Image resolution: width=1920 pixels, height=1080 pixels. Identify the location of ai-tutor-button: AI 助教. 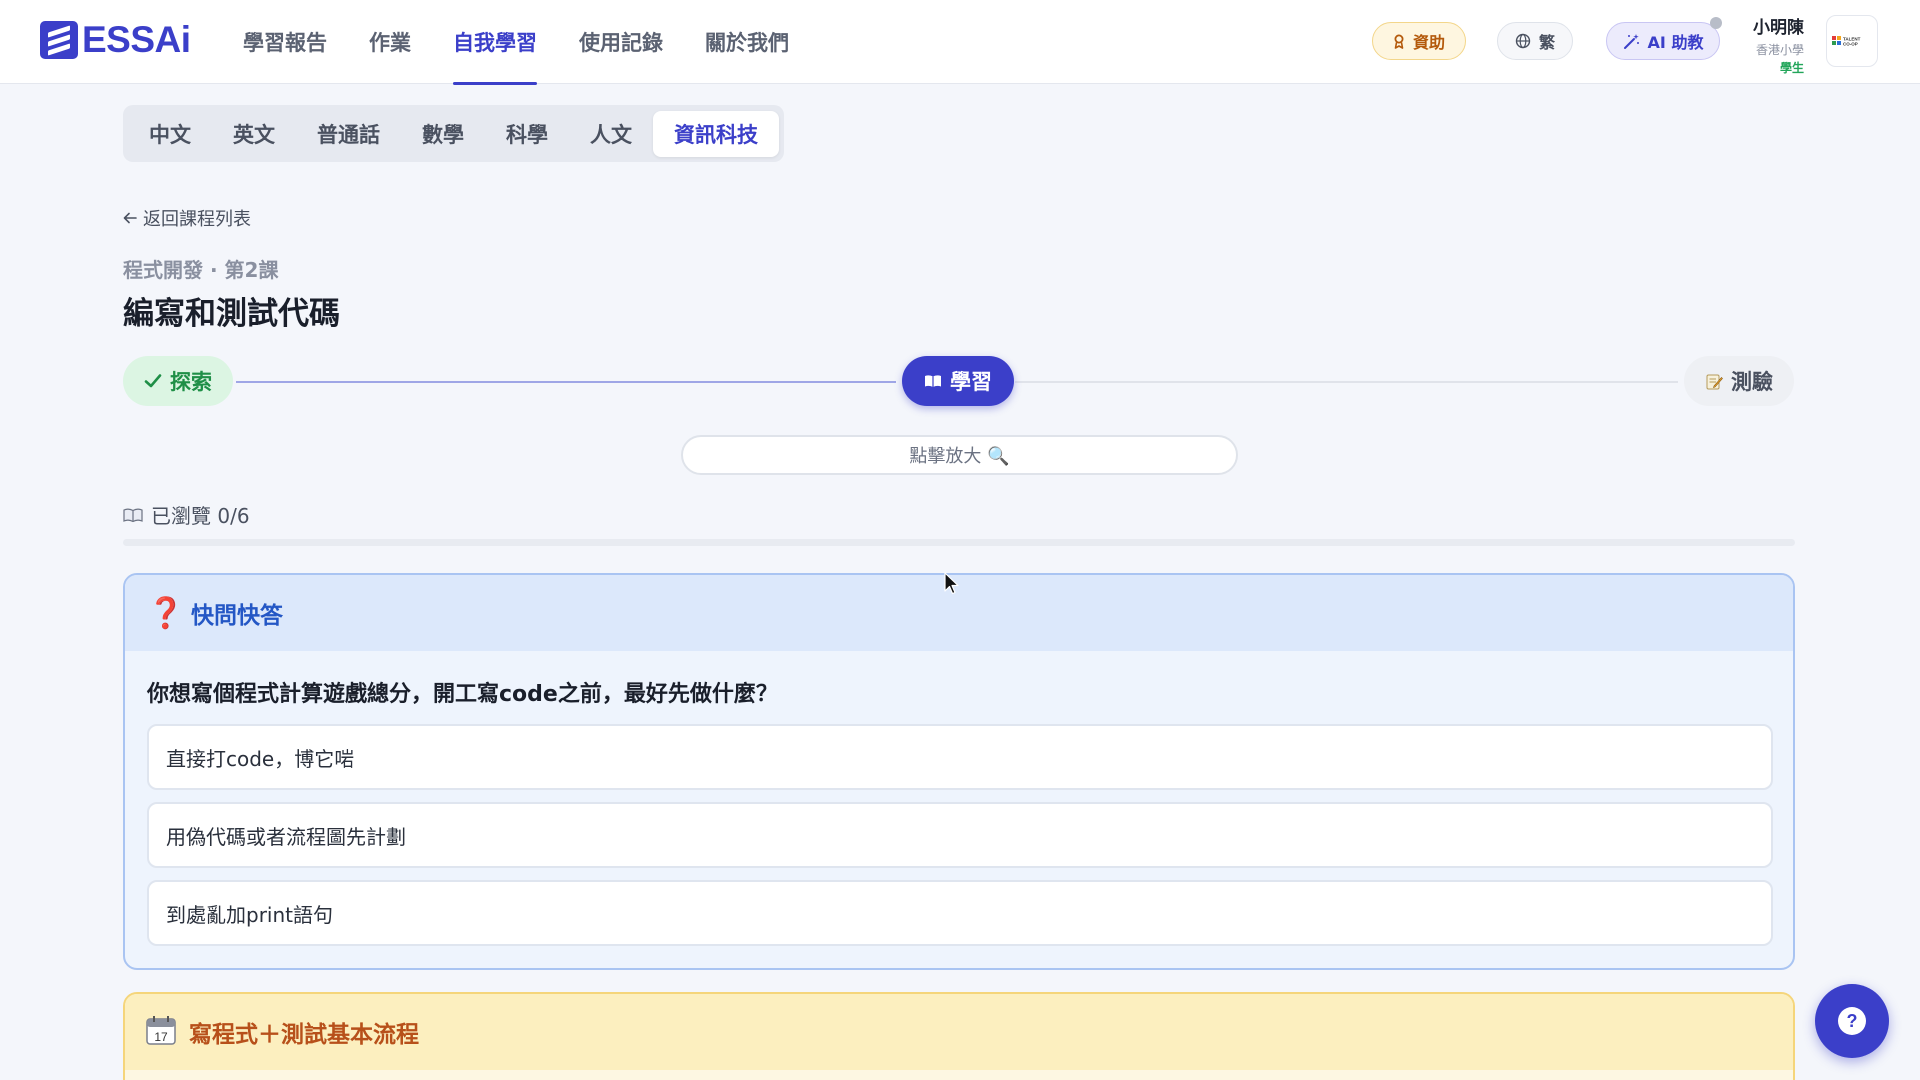
(1663, 41).